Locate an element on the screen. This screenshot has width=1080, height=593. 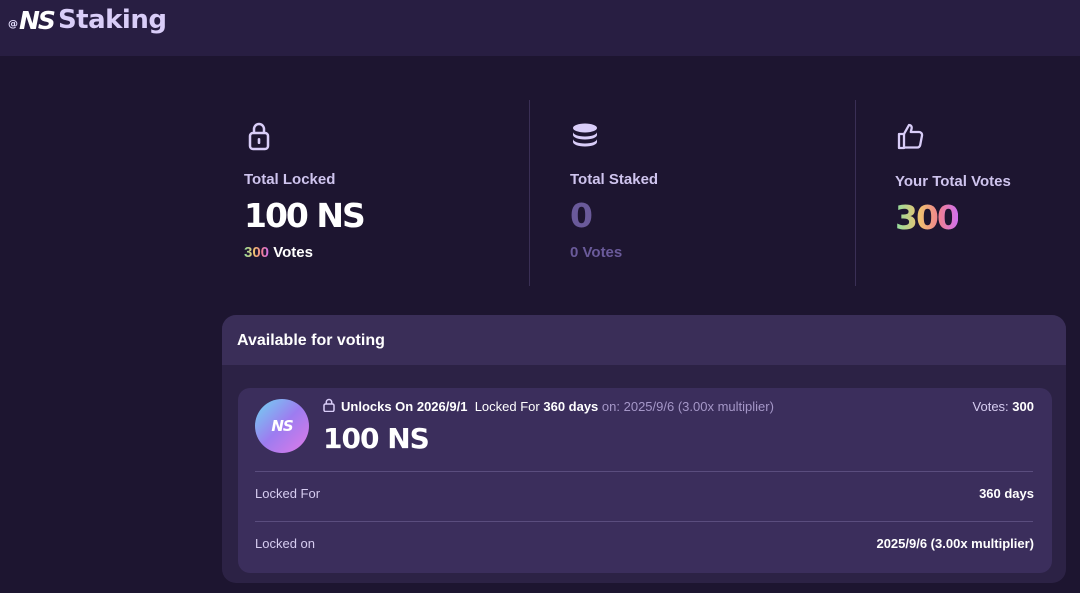
total-locked-votes-count: 300 is located at coordinates (257, 252).